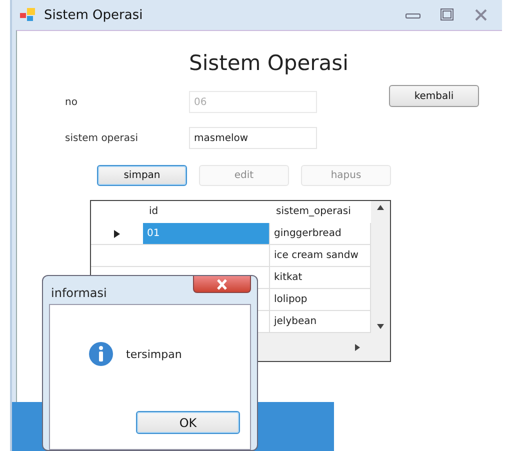 This screenshot has height=451, width=510. I want to click on text-field: masmelow, so click(253, 138).